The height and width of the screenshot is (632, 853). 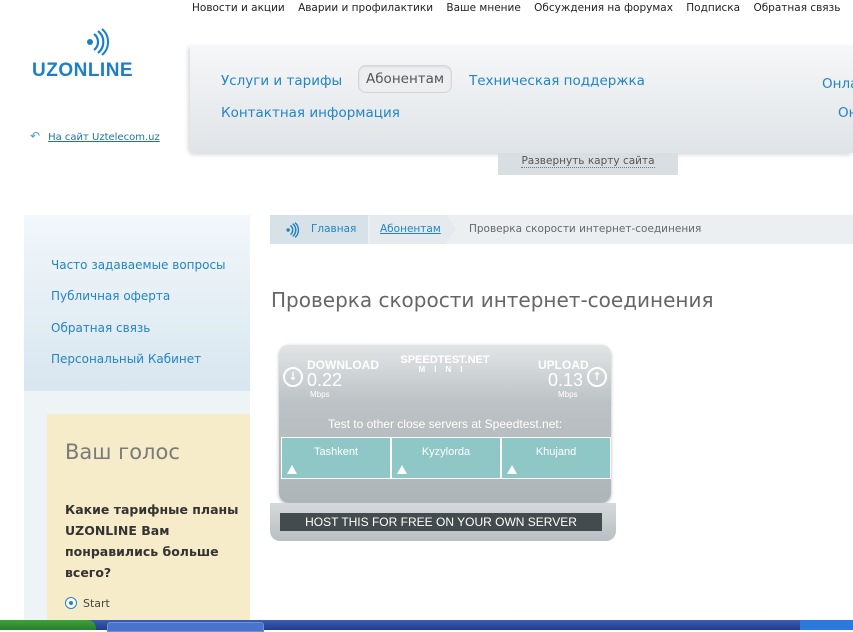 I want to click on upload-value: 0.13, so click(x=566, y=380).